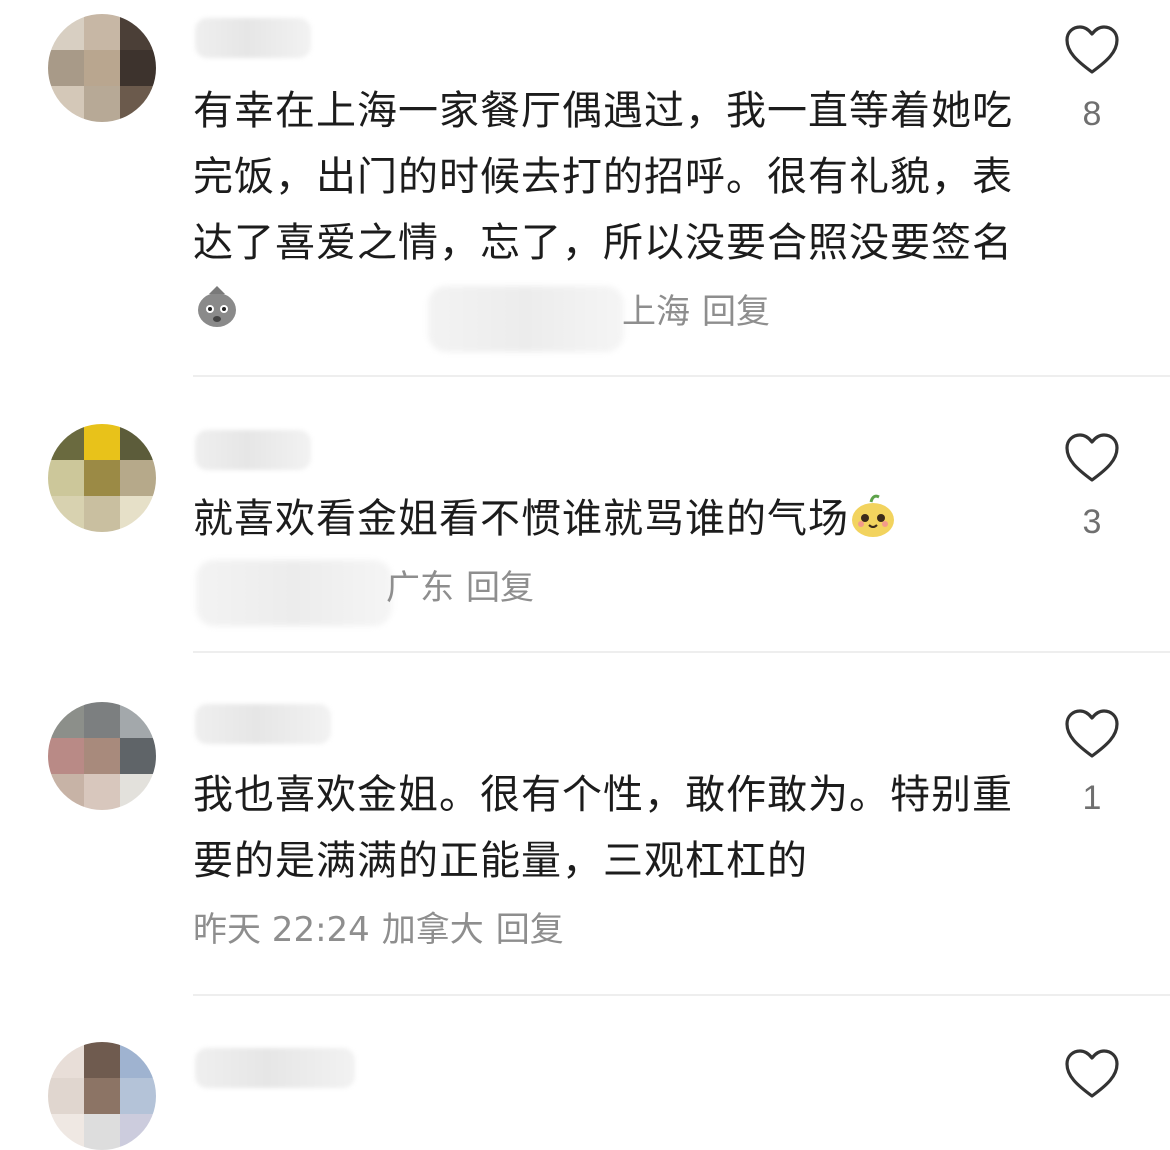 Image resolution: width=1170 pixels, height=1150 pixels. Describe the element at coordinates (608, 519) in the screenshot. I see `comment-text: 就喜欢看金姐看不惯谁就骂谁的气场` at that location.